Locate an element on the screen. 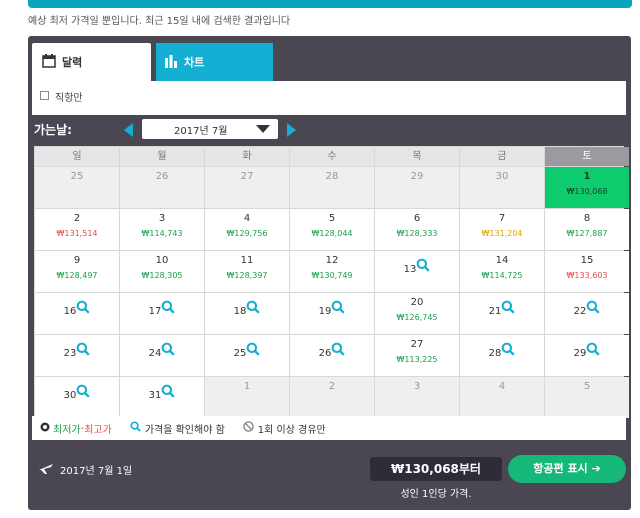 The width and height of the screenshot is (640, 518). calendar-day: 16 is located at coordinates (77, 313).